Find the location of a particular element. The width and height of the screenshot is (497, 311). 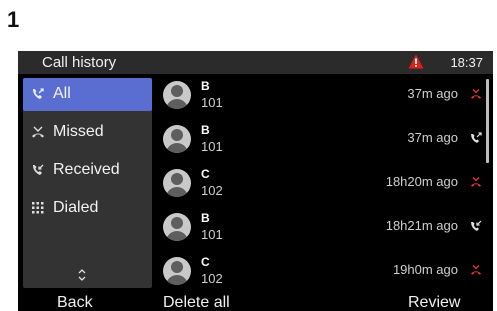

all-calls-icon is located at coordinates (38, 93).